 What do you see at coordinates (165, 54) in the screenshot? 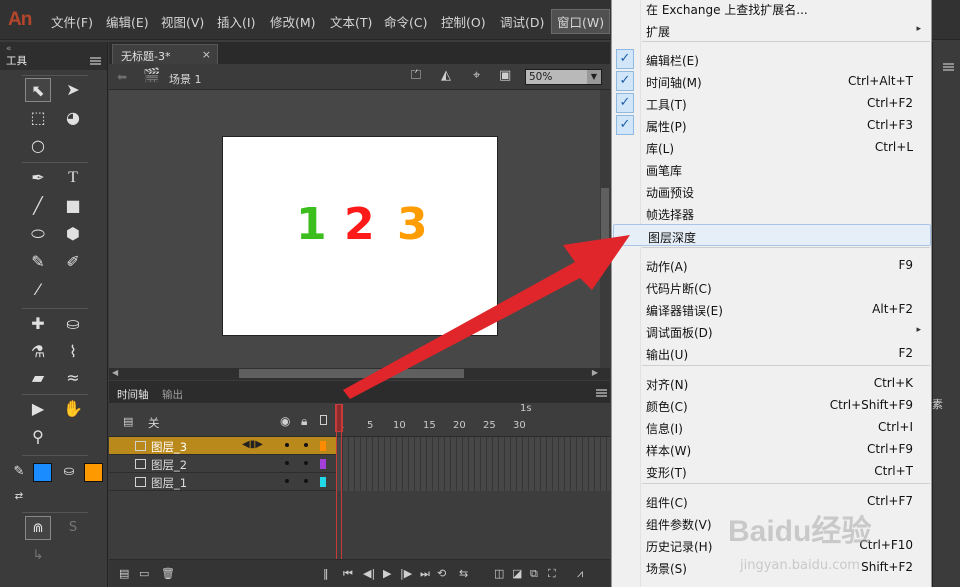
I see `document-tab: 无标题-3* ×` at bounding box center [165, 54].